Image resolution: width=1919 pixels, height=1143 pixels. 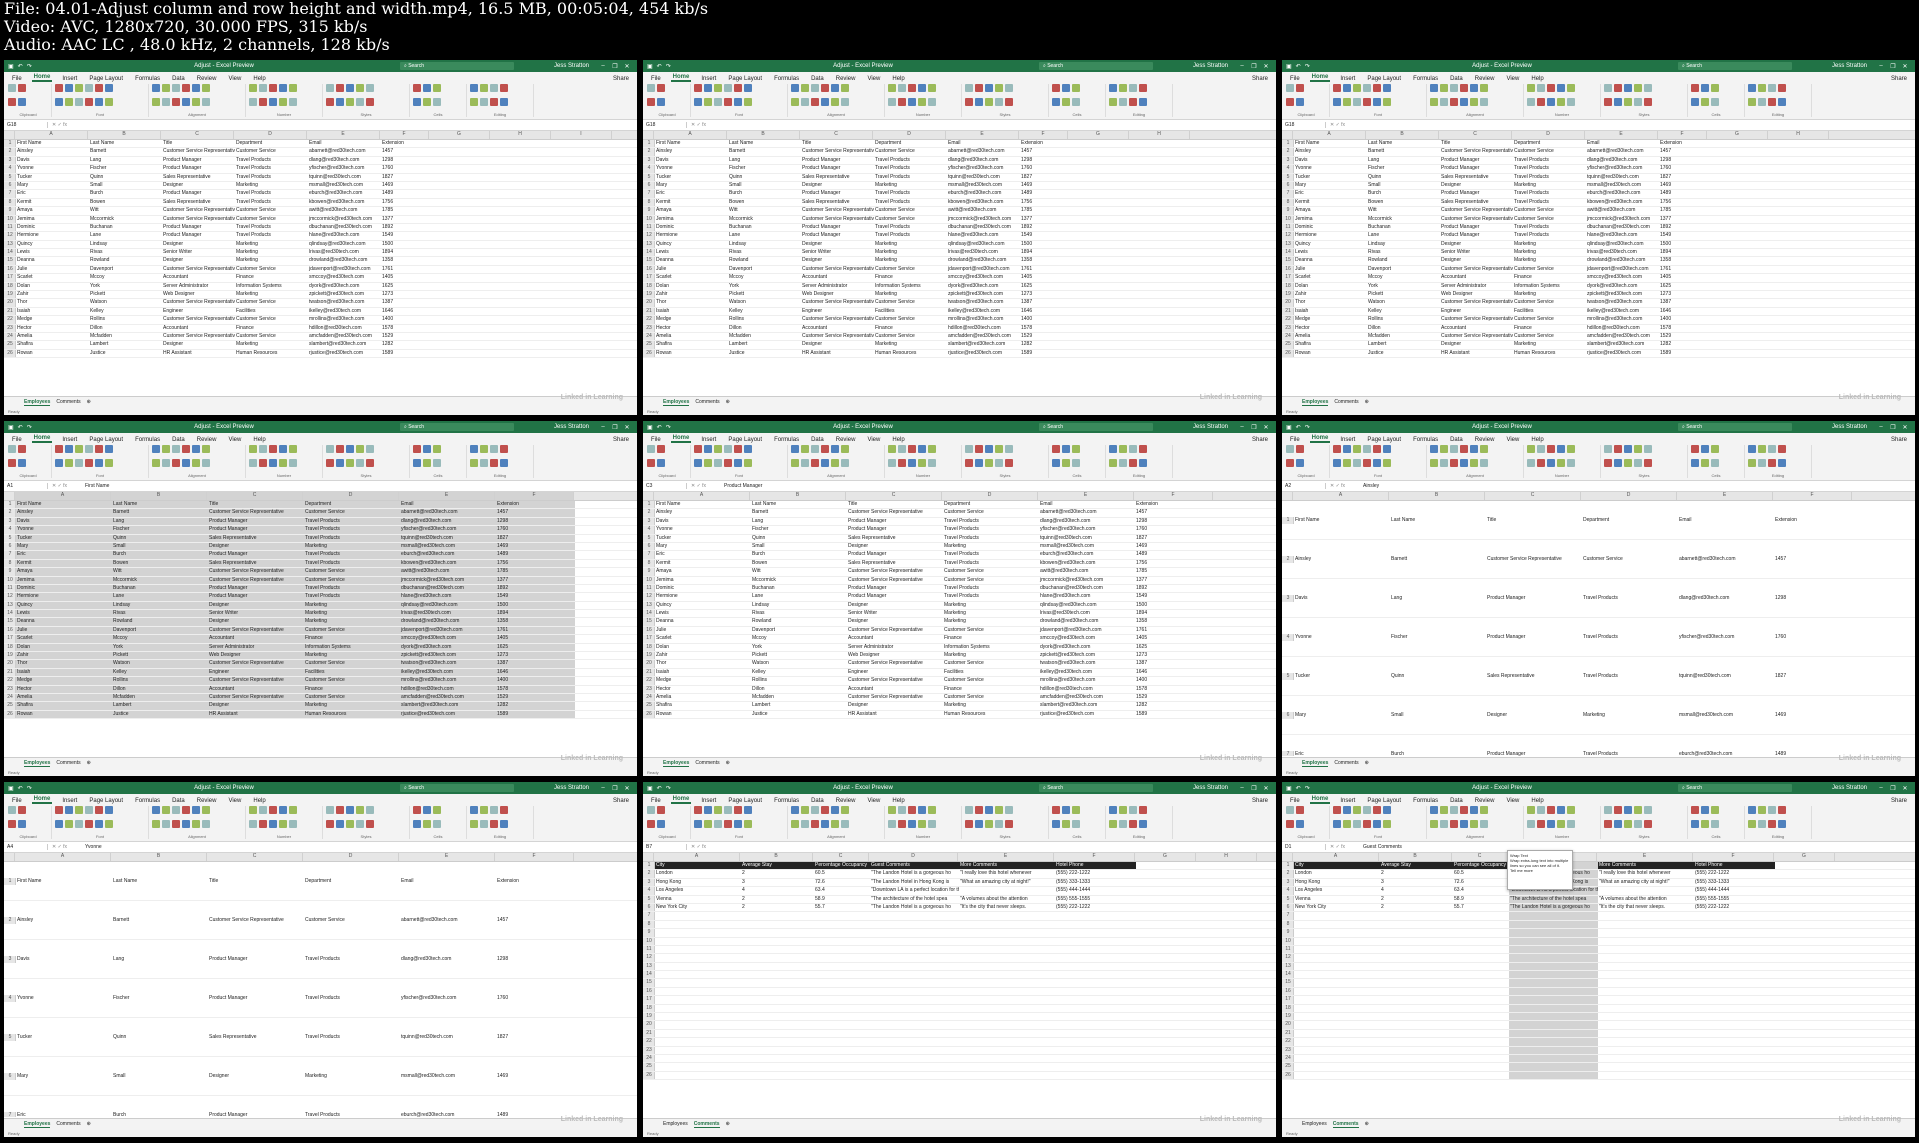 I want to click on tab-home: Home, so click(x=681, y=800).